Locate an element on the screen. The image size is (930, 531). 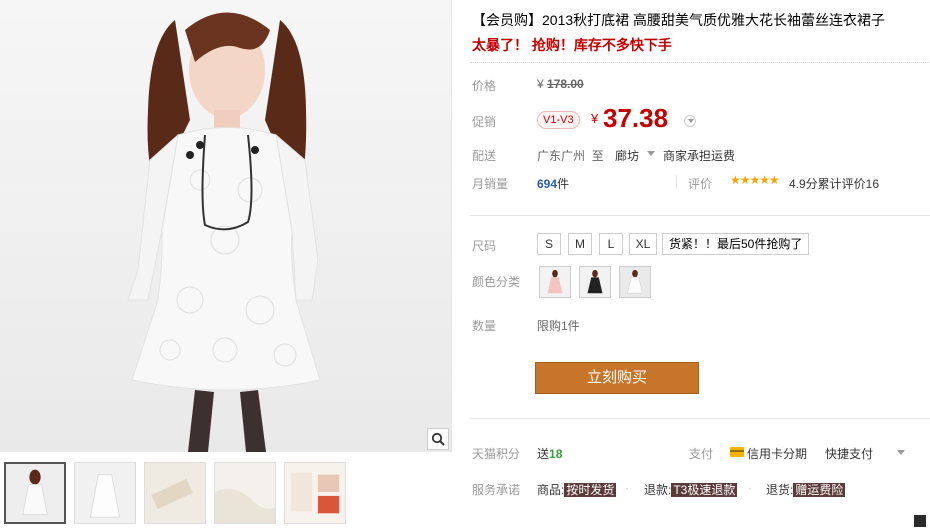
service-promise-label: 服务承诺 is located at coordinates (496, 490).